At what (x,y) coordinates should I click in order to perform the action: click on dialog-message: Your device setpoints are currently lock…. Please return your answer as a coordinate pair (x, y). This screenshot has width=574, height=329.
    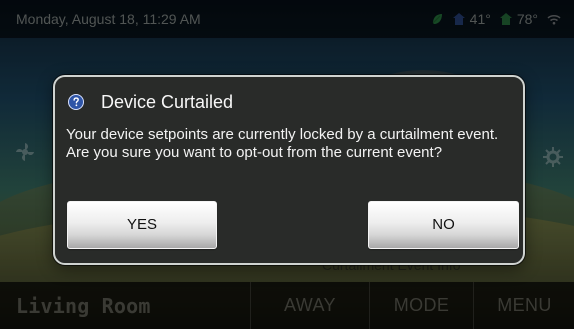
    Looking at the image, I should click on (282, 143).